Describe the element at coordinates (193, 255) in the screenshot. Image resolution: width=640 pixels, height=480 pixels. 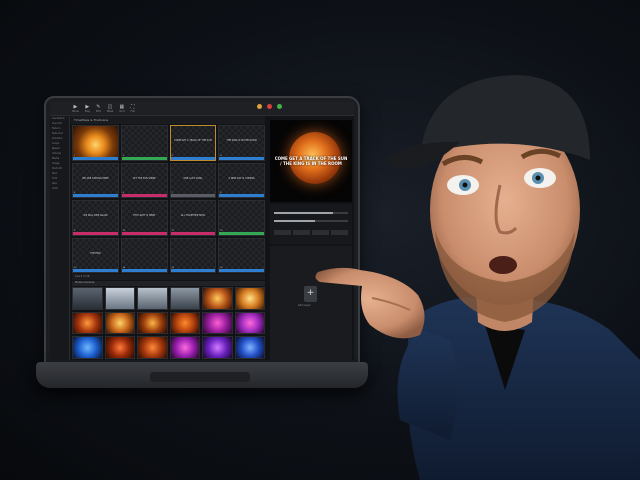
I see `cue-tile: 15` at that location.